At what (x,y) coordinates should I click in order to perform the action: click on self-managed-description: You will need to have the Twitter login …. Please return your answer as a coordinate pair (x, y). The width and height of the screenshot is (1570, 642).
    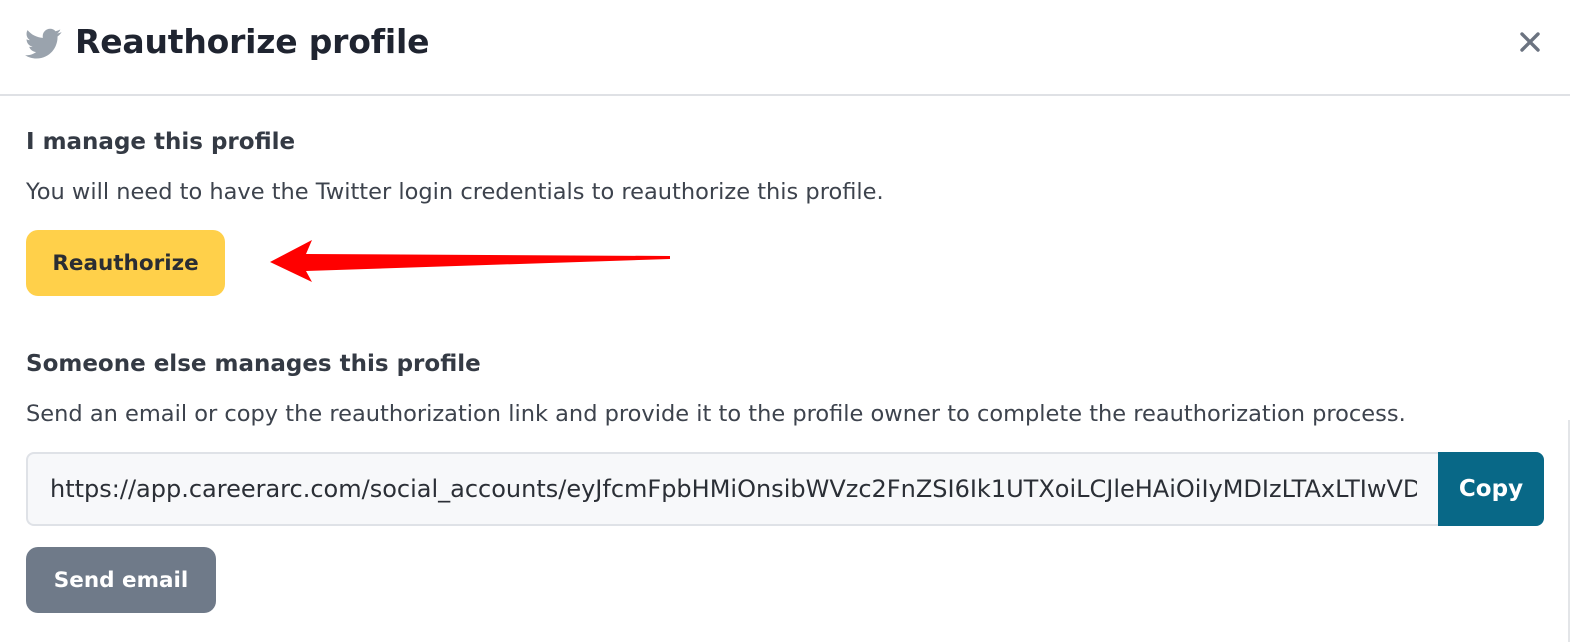
    Looking at the image, I should click on (455, 192).